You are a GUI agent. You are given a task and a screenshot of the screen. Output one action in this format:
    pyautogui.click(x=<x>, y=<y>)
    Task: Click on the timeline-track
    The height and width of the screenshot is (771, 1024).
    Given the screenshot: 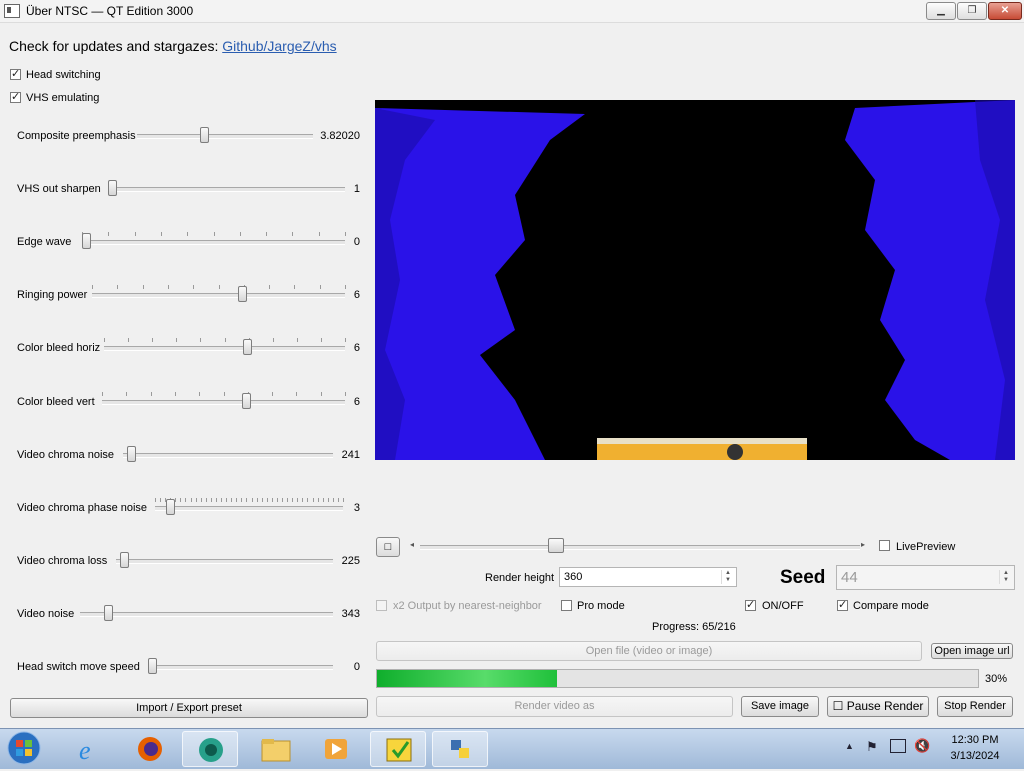 What is the action you would take?
    pyautogui.click(x=640, y=547)
    